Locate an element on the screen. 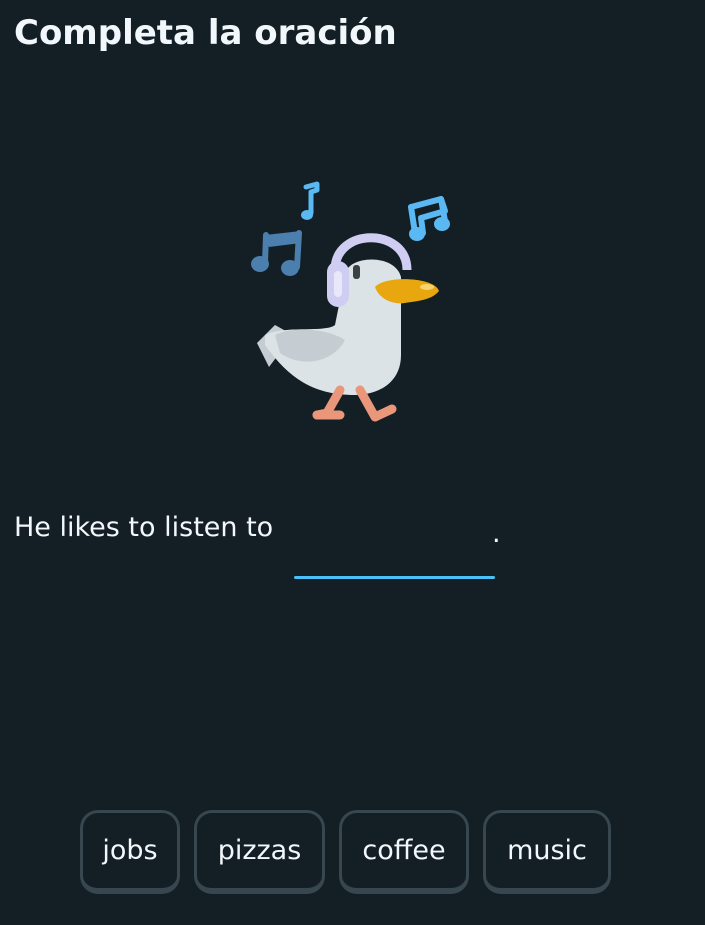  sentence-period: . is located at coordinates (496, 533).